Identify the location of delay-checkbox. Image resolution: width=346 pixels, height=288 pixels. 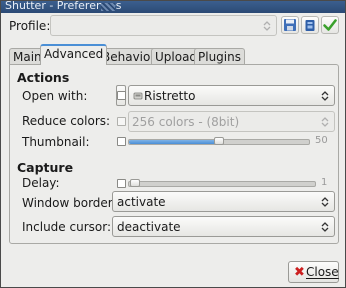
(121, 183).